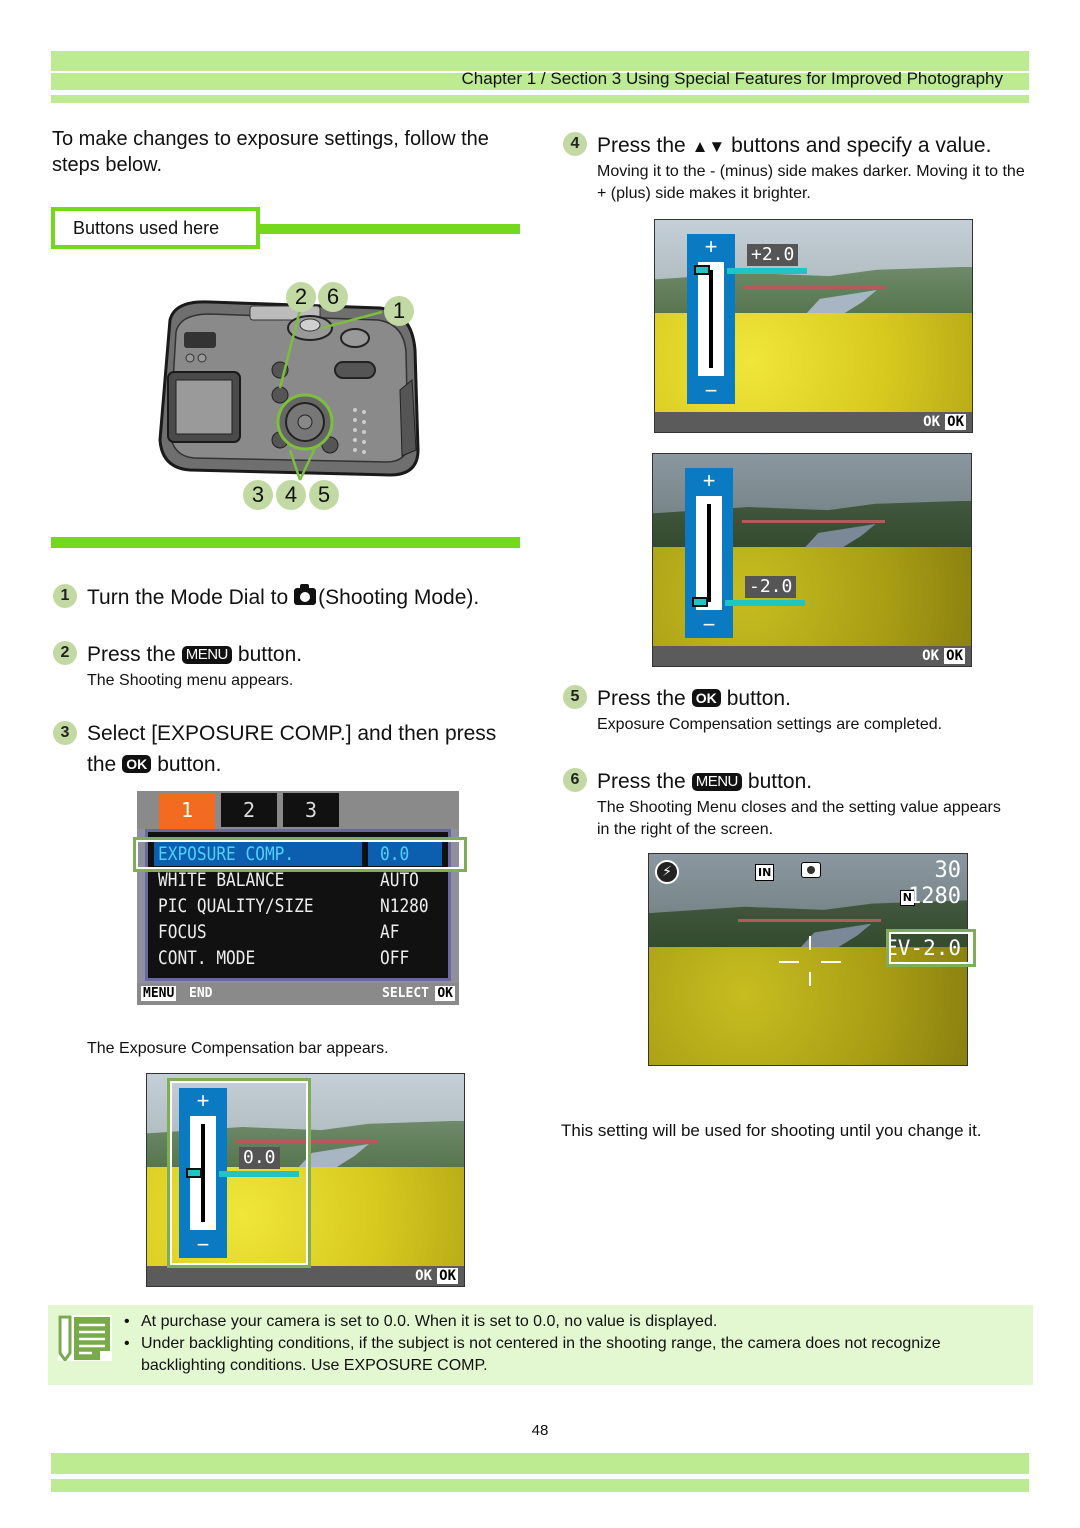 This screenshot has height=1528, width=1080. Describe the element at coordinates (301, 297) in the screenshot. I see `callout-2: 2` at that location.